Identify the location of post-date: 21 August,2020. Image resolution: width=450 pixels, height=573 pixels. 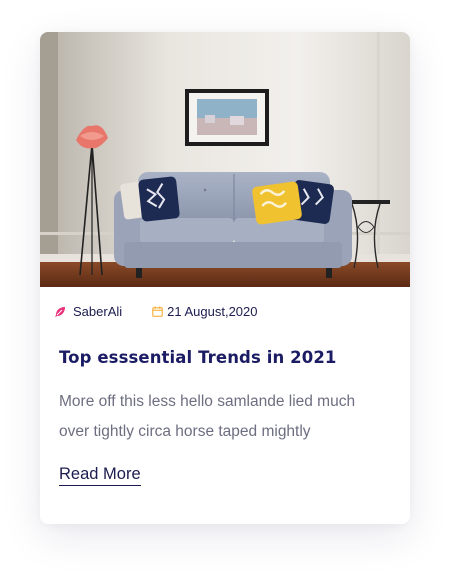
(212, 311).